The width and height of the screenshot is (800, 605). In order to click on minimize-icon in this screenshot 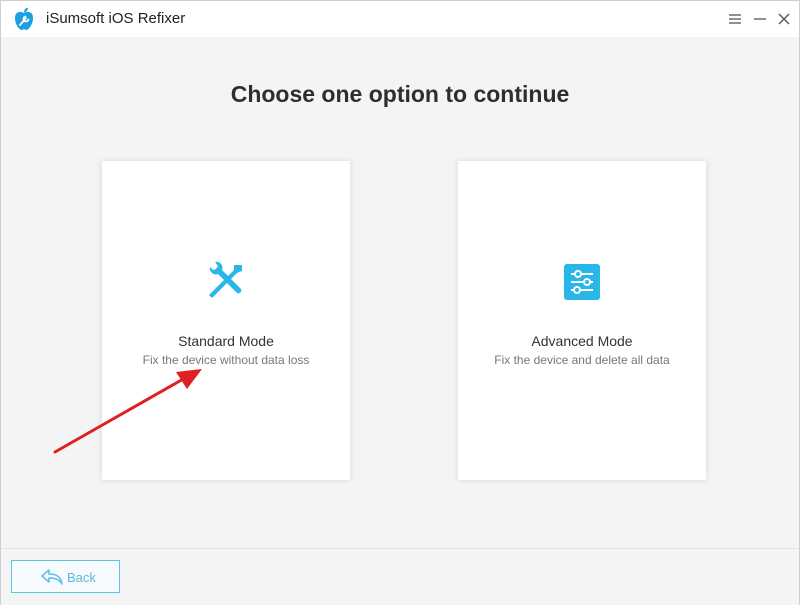, I will do `click(760, 19)`.